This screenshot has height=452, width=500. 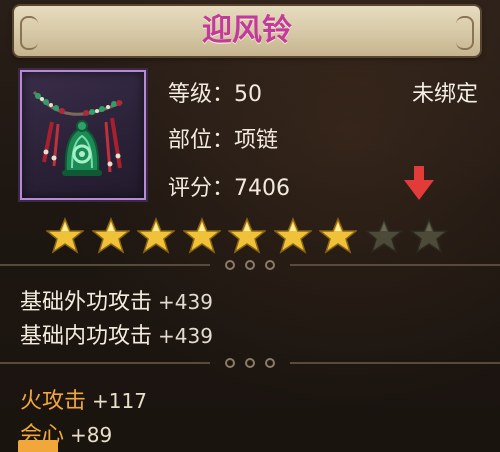 I want to click on item-title-bar: 迎风铃, so click(x=247, y=31).